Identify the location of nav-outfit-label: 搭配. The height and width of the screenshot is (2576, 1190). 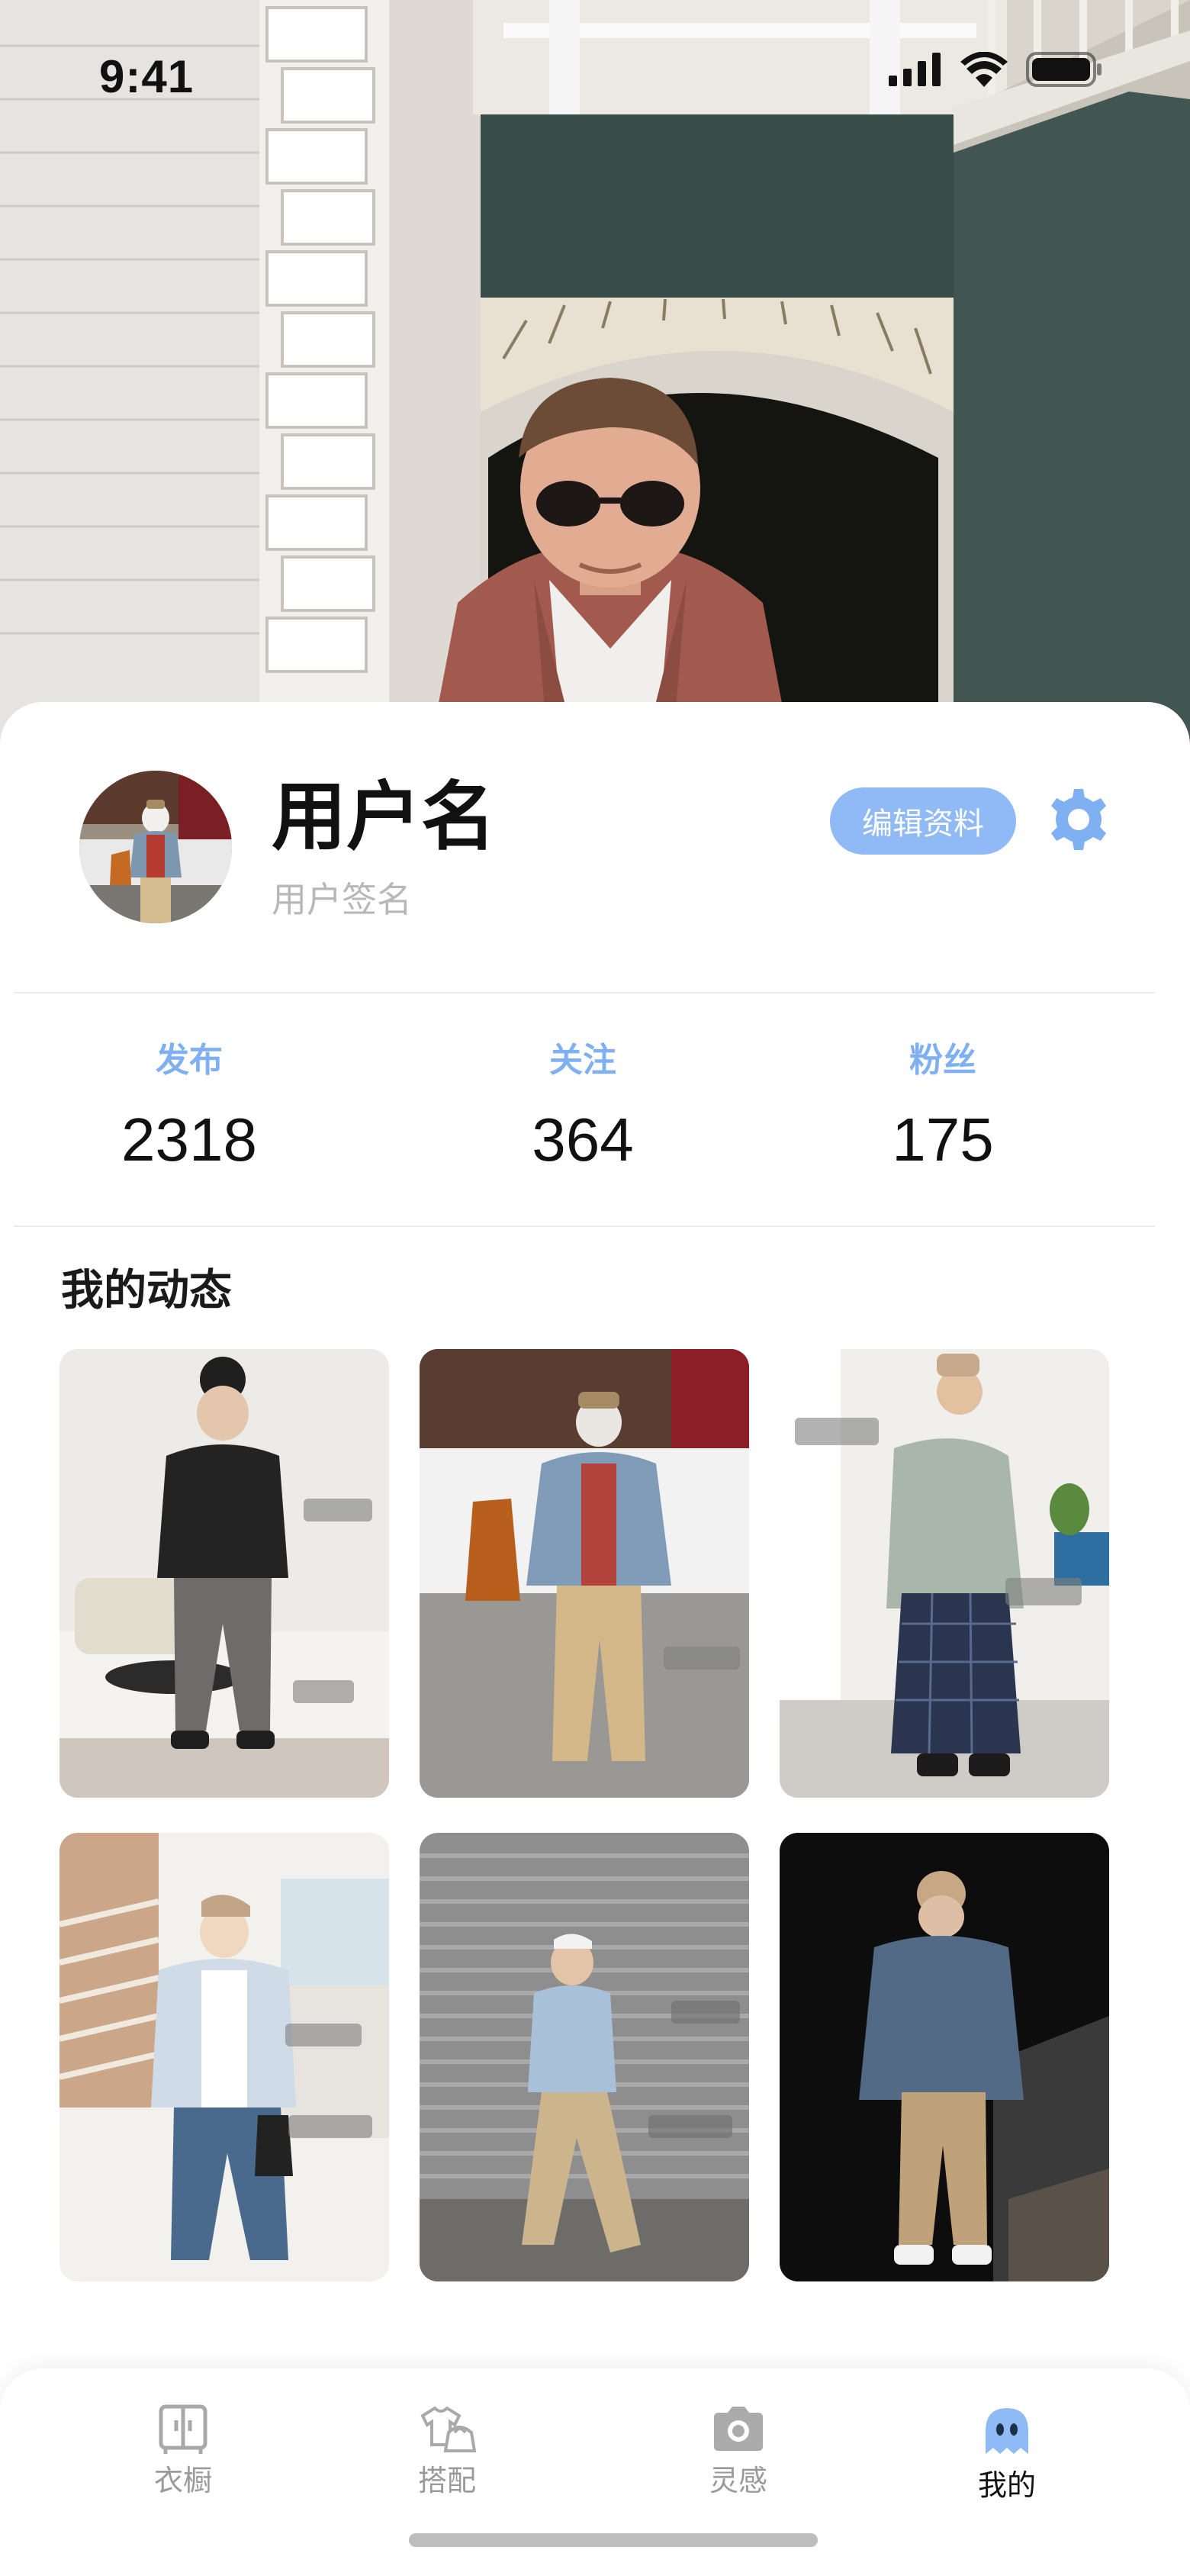
(446, 2480).